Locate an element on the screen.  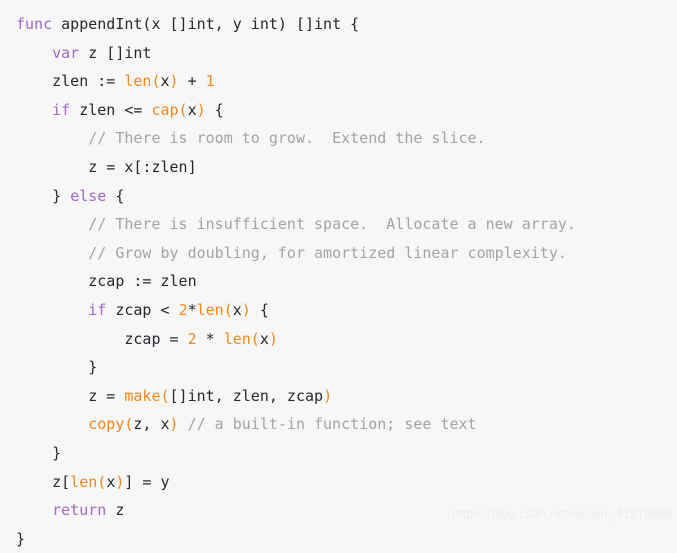
code-token-plain: z = is located at coordinates (70, 395).